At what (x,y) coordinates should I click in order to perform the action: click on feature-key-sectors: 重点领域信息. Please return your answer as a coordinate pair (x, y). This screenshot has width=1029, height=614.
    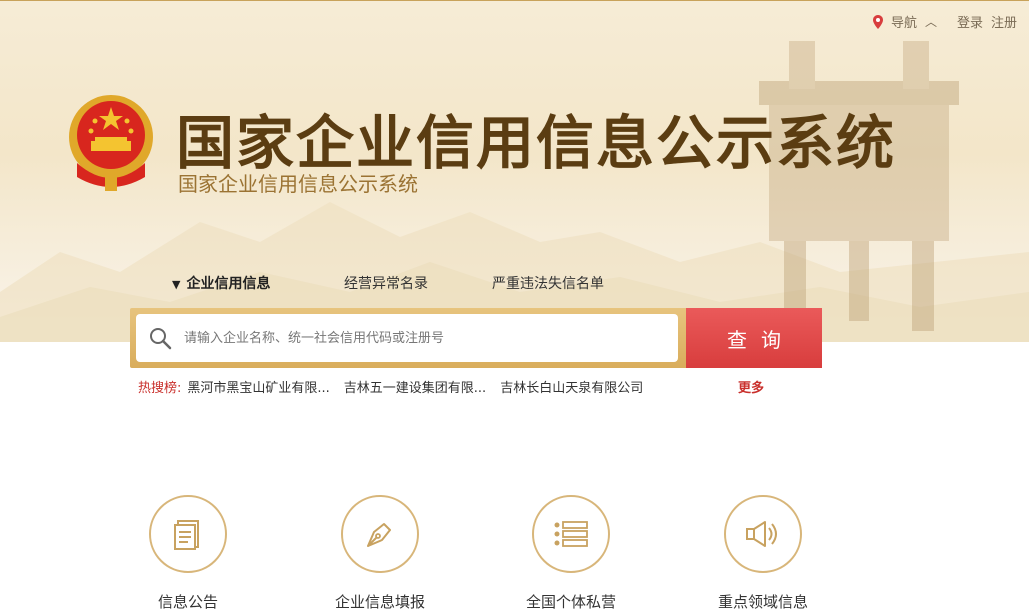
    Looking at the image, I should click on (763, 553).